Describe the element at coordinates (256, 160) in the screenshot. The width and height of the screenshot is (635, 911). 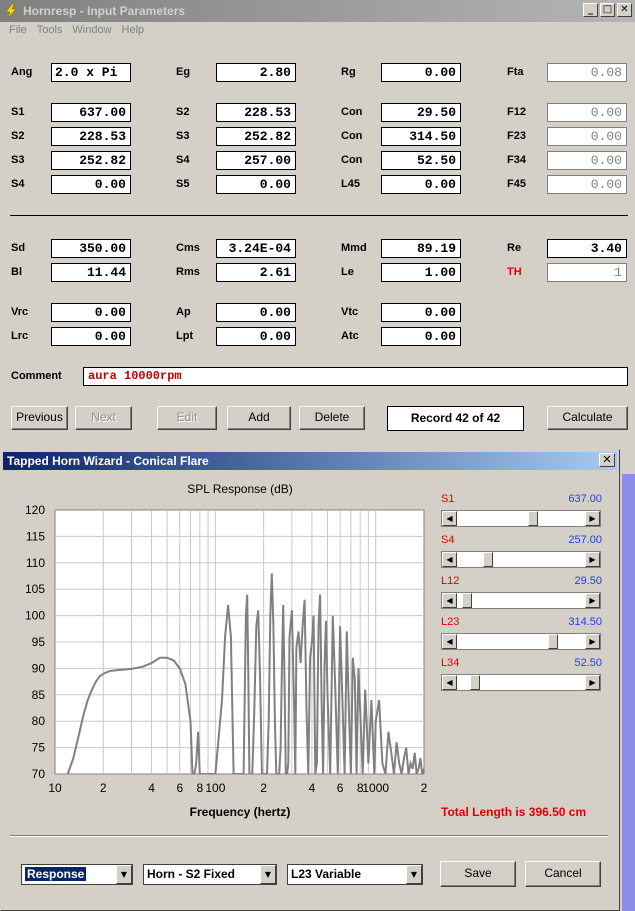
I see `field-s4-col2: 257.00` at that location.